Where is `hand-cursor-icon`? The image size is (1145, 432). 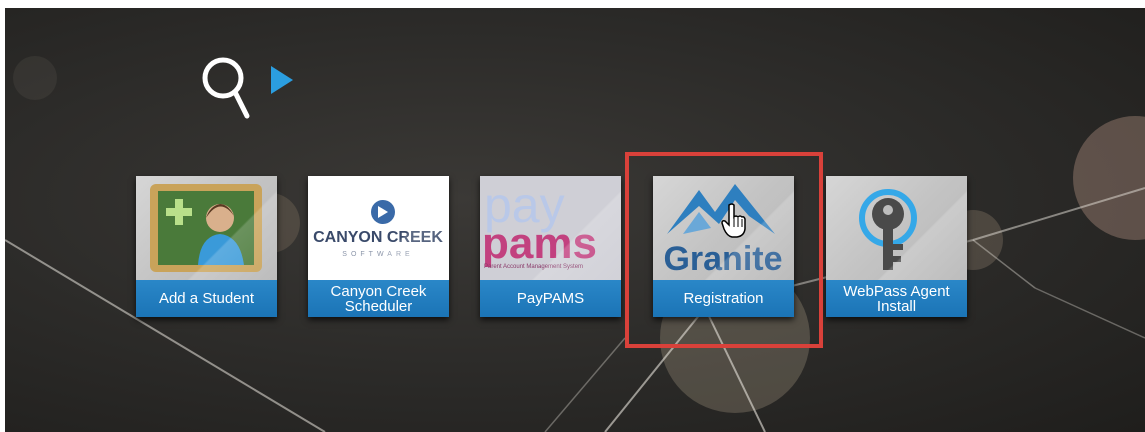 hand-cursor-icon is located at coordinates (733, 220).